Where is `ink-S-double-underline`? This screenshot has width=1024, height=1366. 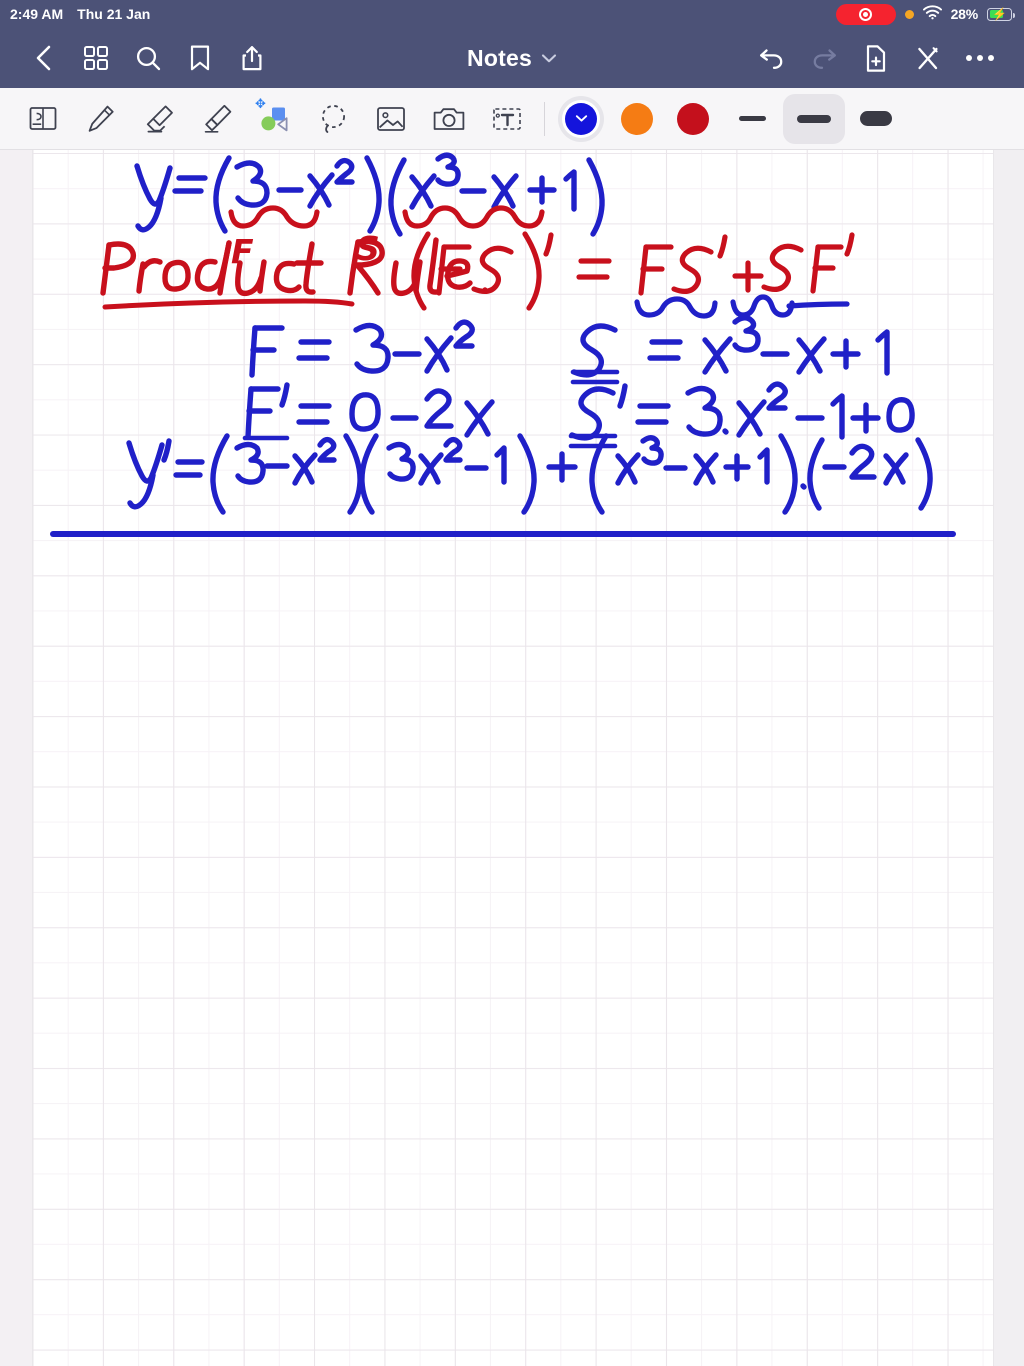
ink-S-double-underline is located at coordinates (595, 377).